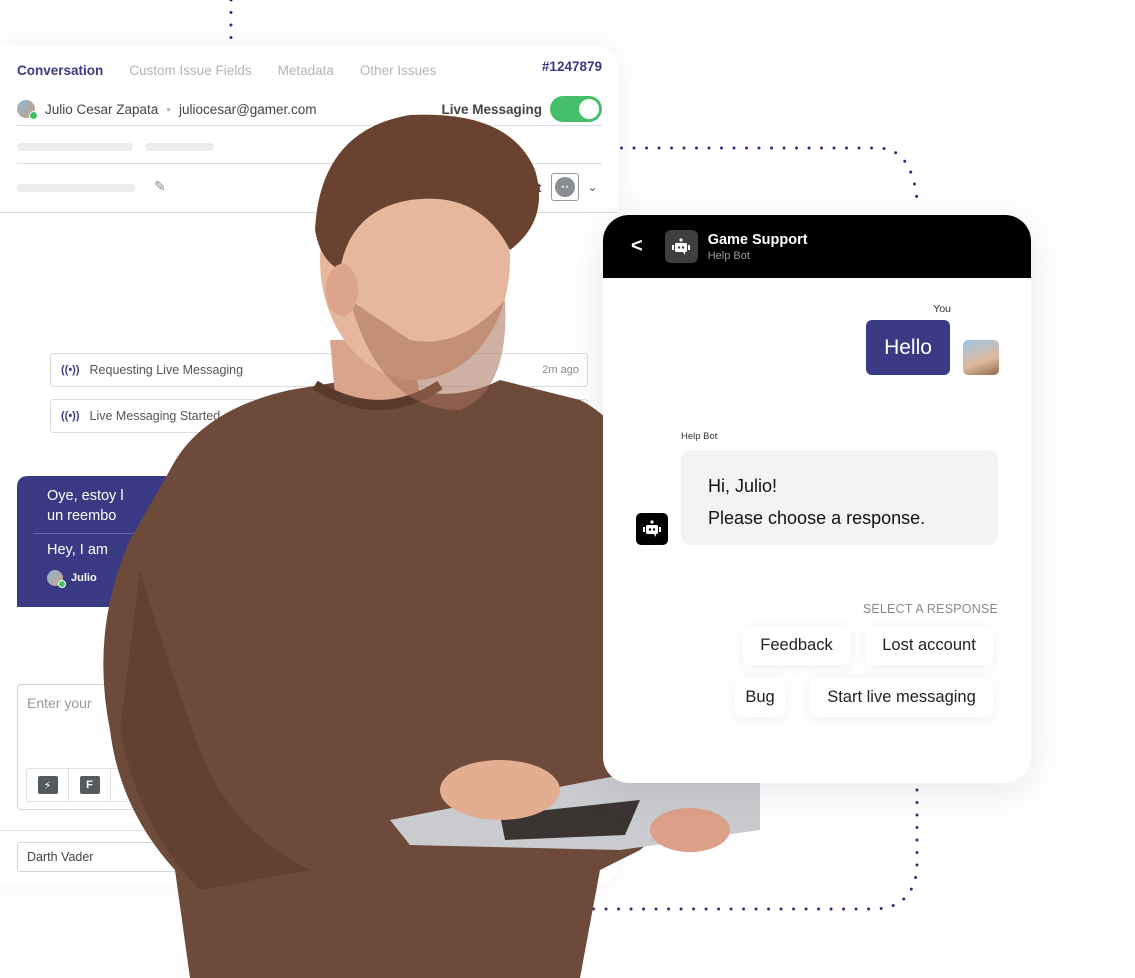  I want to click on faq-icon: F, so click(89, 785).